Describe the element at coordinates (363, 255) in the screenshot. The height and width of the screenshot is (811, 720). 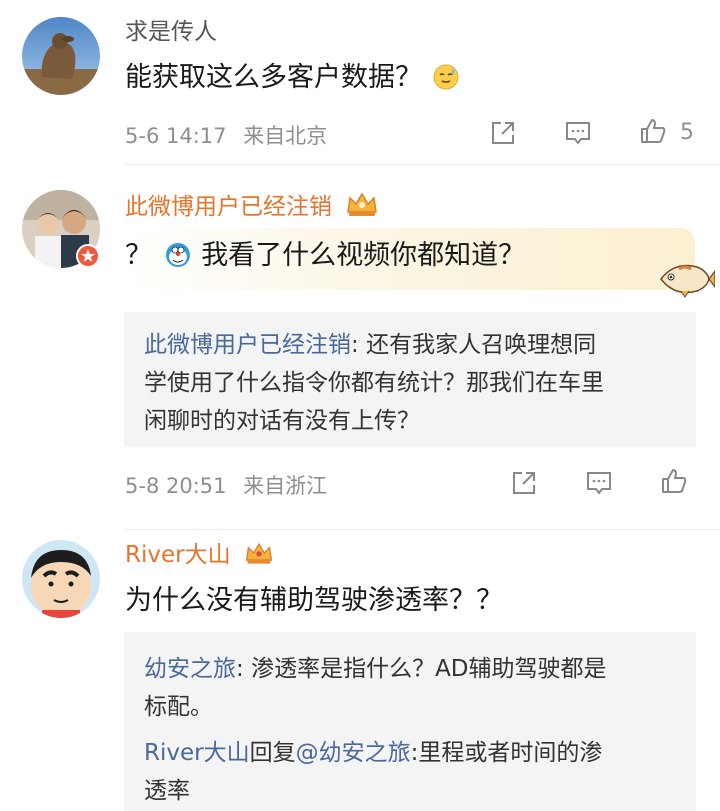
I see `comment-text-content: 我看了什么视频你都知道？` at that location.